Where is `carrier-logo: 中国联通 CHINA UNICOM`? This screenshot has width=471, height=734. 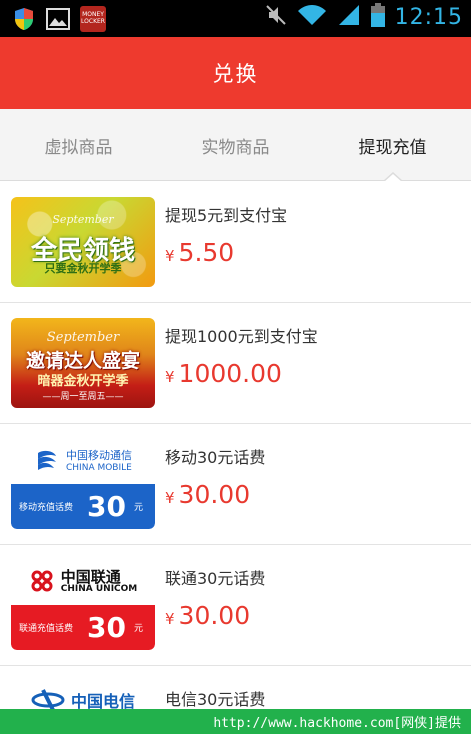 carrier-logo: 中国联通 CHINA UNICOM is located at coordinates (83, 583).